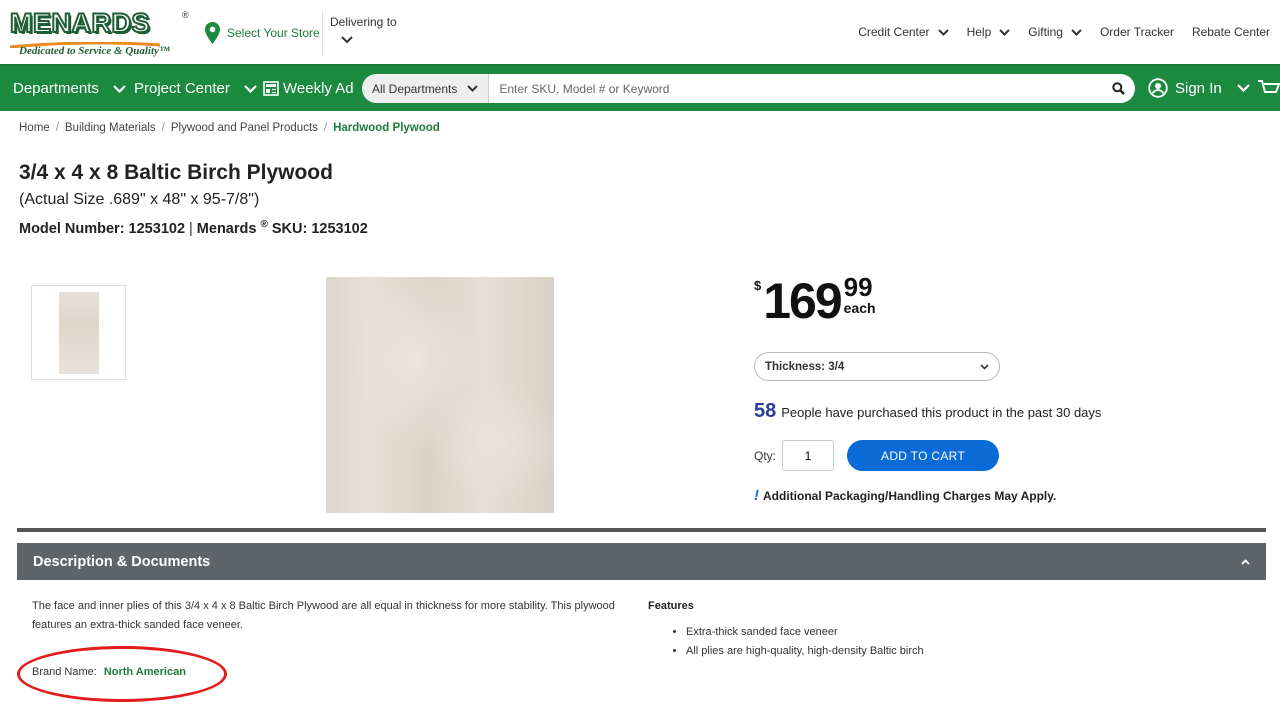 The width and height of the screenshot is (1280, 720). I want to click on credit-center-link: Credit Center, so click(903, 32).